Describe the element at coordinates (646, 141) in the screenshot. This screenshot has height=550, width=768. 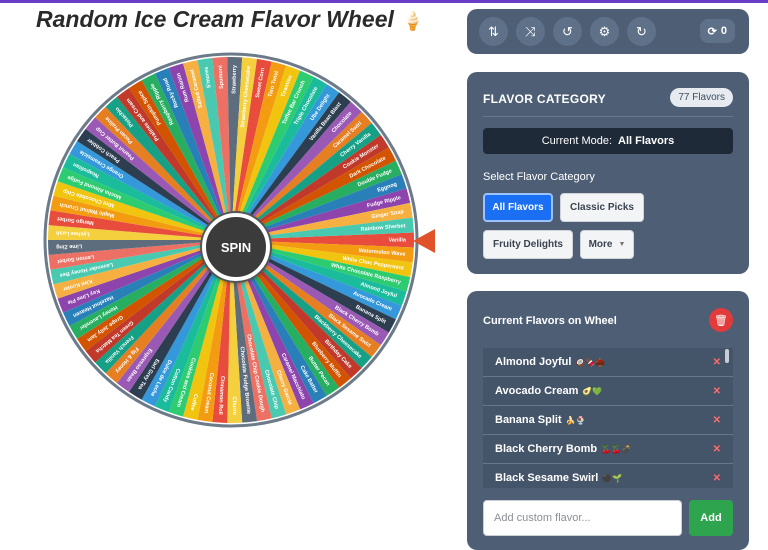
I see `mode-value: All Flavors` at that location.